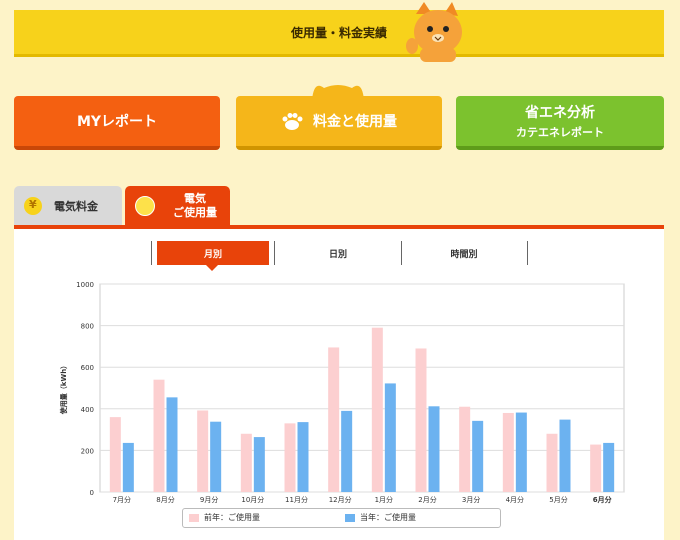 The height and width of the screenshot is (540, 680). What do you see at coordinates (471, 499) in the screenshot?
I see `x-tick-label: 3月分` at bounding box center [471, 499].